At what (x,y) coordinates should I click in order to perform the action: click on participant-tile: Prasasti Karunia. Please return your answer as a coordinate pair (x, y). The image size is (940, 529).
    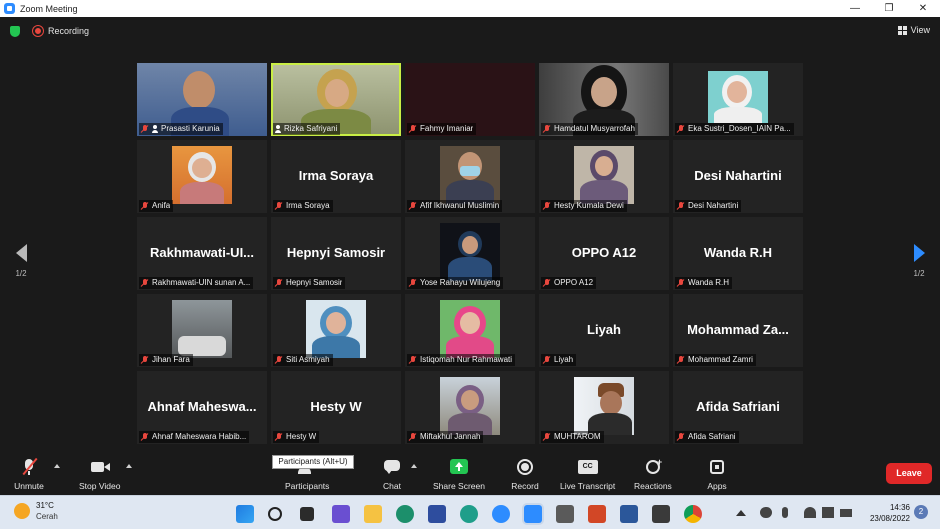
    Looking at the image, I should click on (202, 99).